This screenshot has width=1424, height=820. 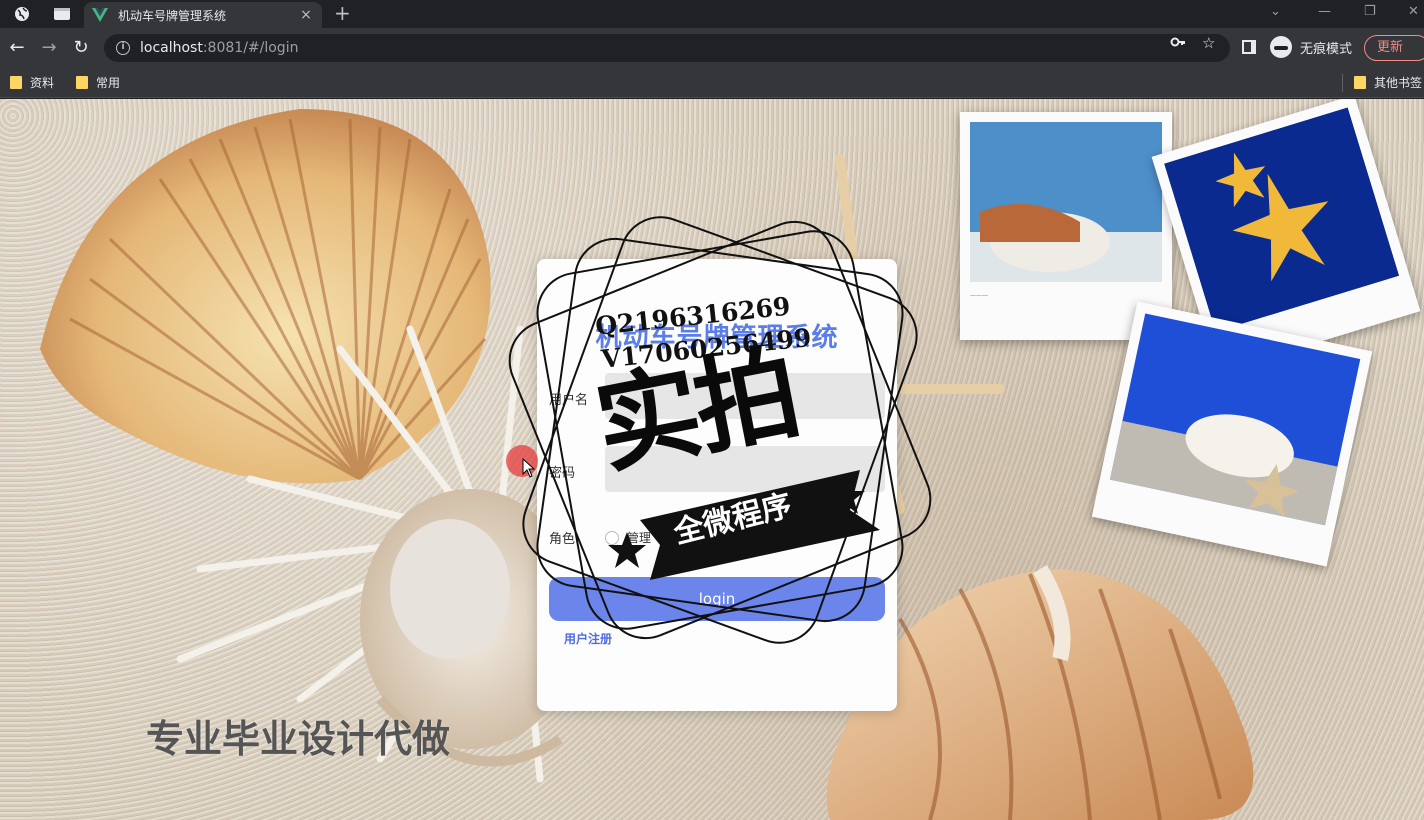 What do you see at coordinates (306, 15) in the screenshot?
I see `tab-close-icon: ×` at bounding box center [306, 15].